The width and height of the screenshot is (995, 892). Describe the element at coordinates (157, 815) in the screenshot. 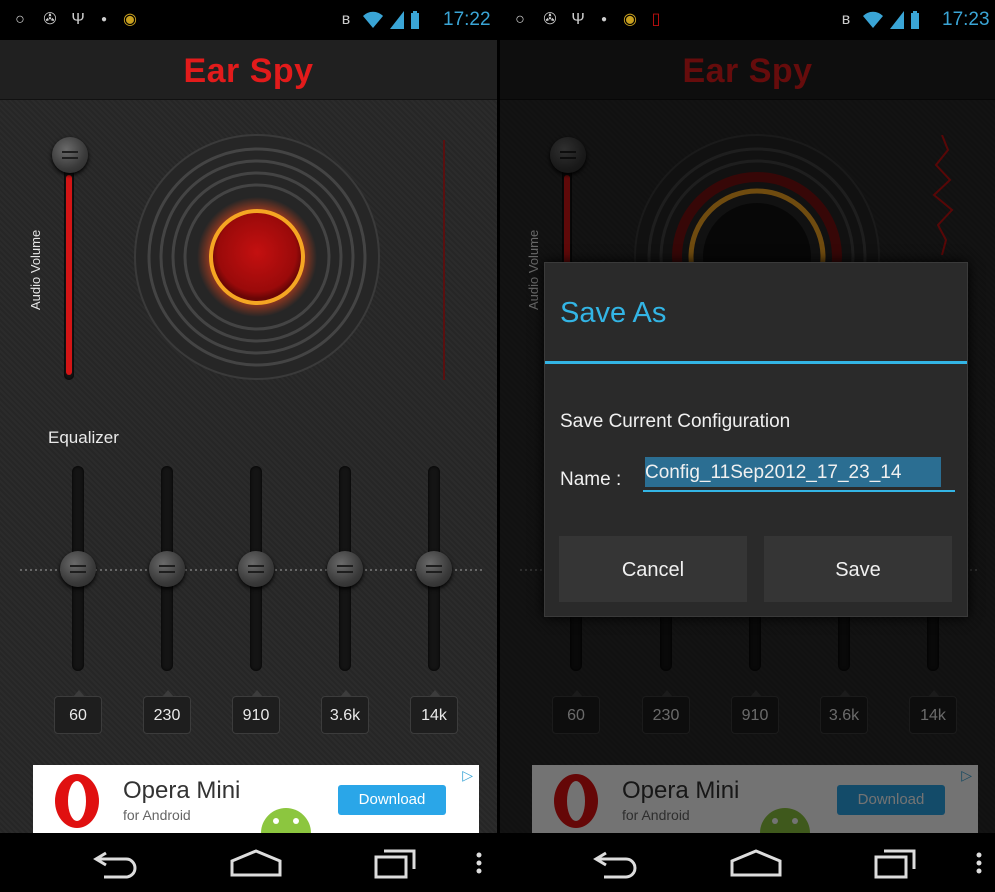

I see `ad-subtitle: for Android` at that location.